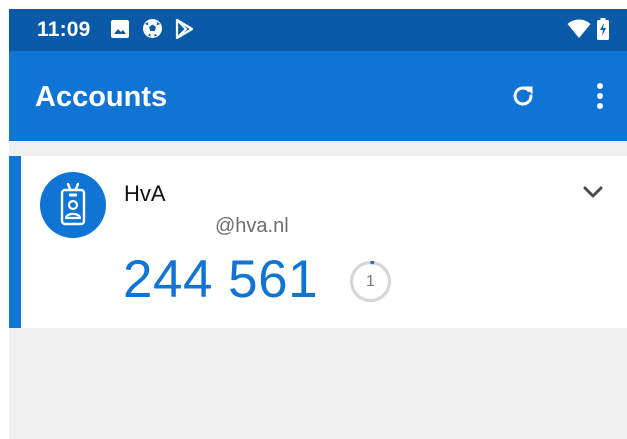 This screenshot has width=627, height=439. What do you see at coordinates (184, 28) in the screenshot?
I see `play-store-icon` at bounding box center [184, 28].